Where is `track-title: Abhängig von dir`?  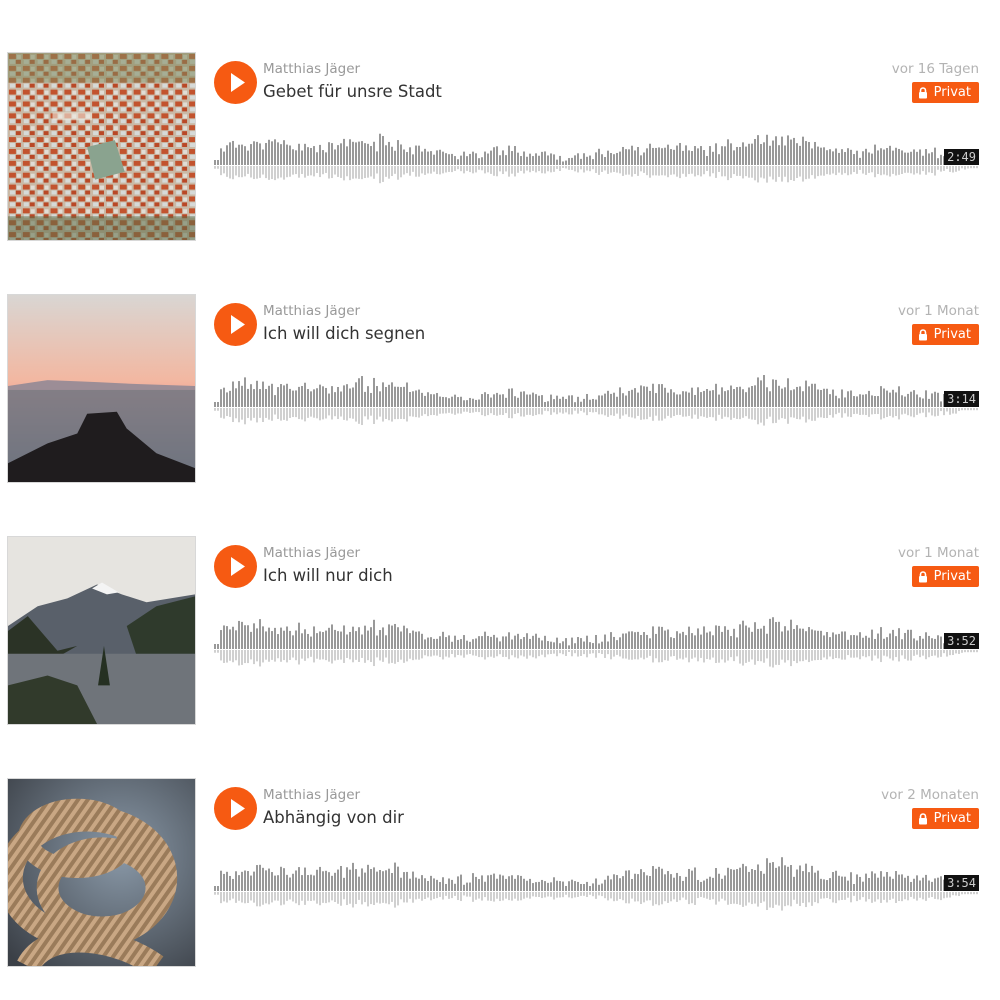
track-title: Abhängig von dir is located at coordinates (333, 817).